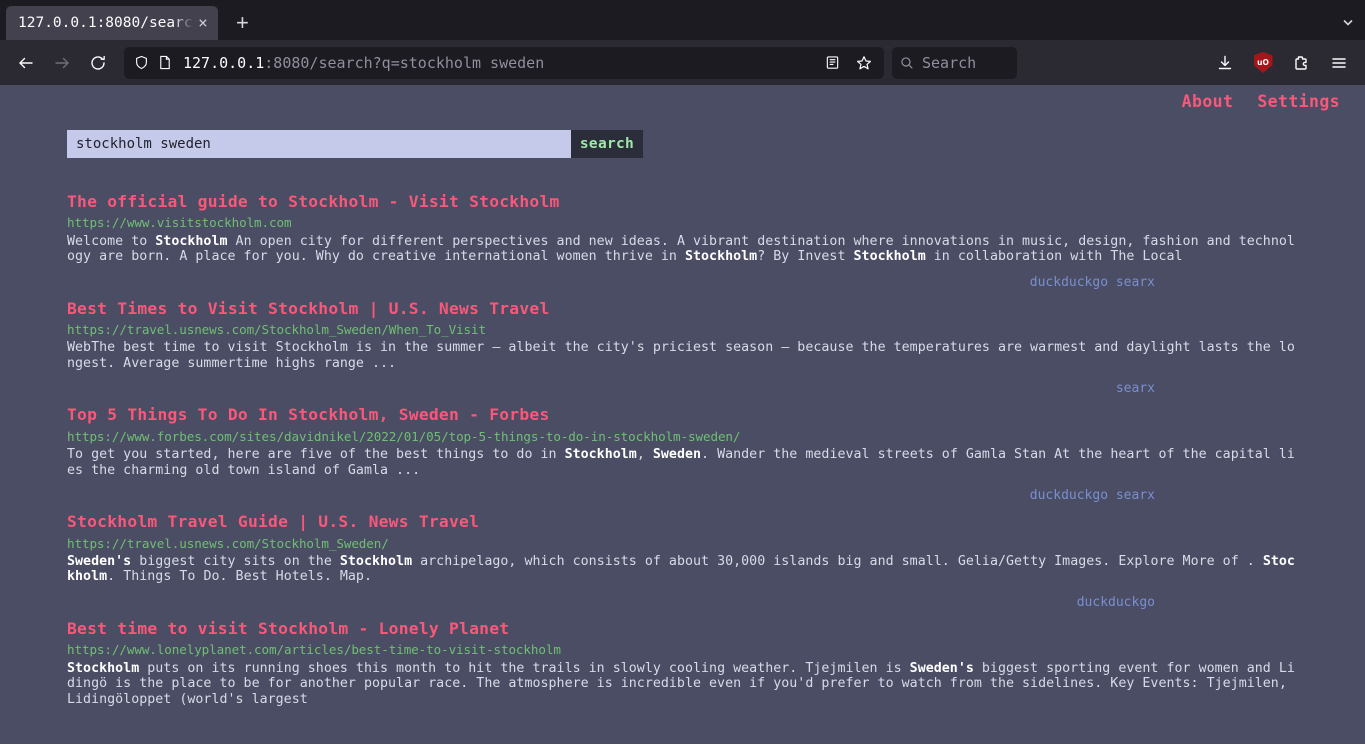 Image resolution: width=1365 pixels, height=744 pixels. I want to click on result-url: https://www.visitstockholm.com, so click(650, 223).